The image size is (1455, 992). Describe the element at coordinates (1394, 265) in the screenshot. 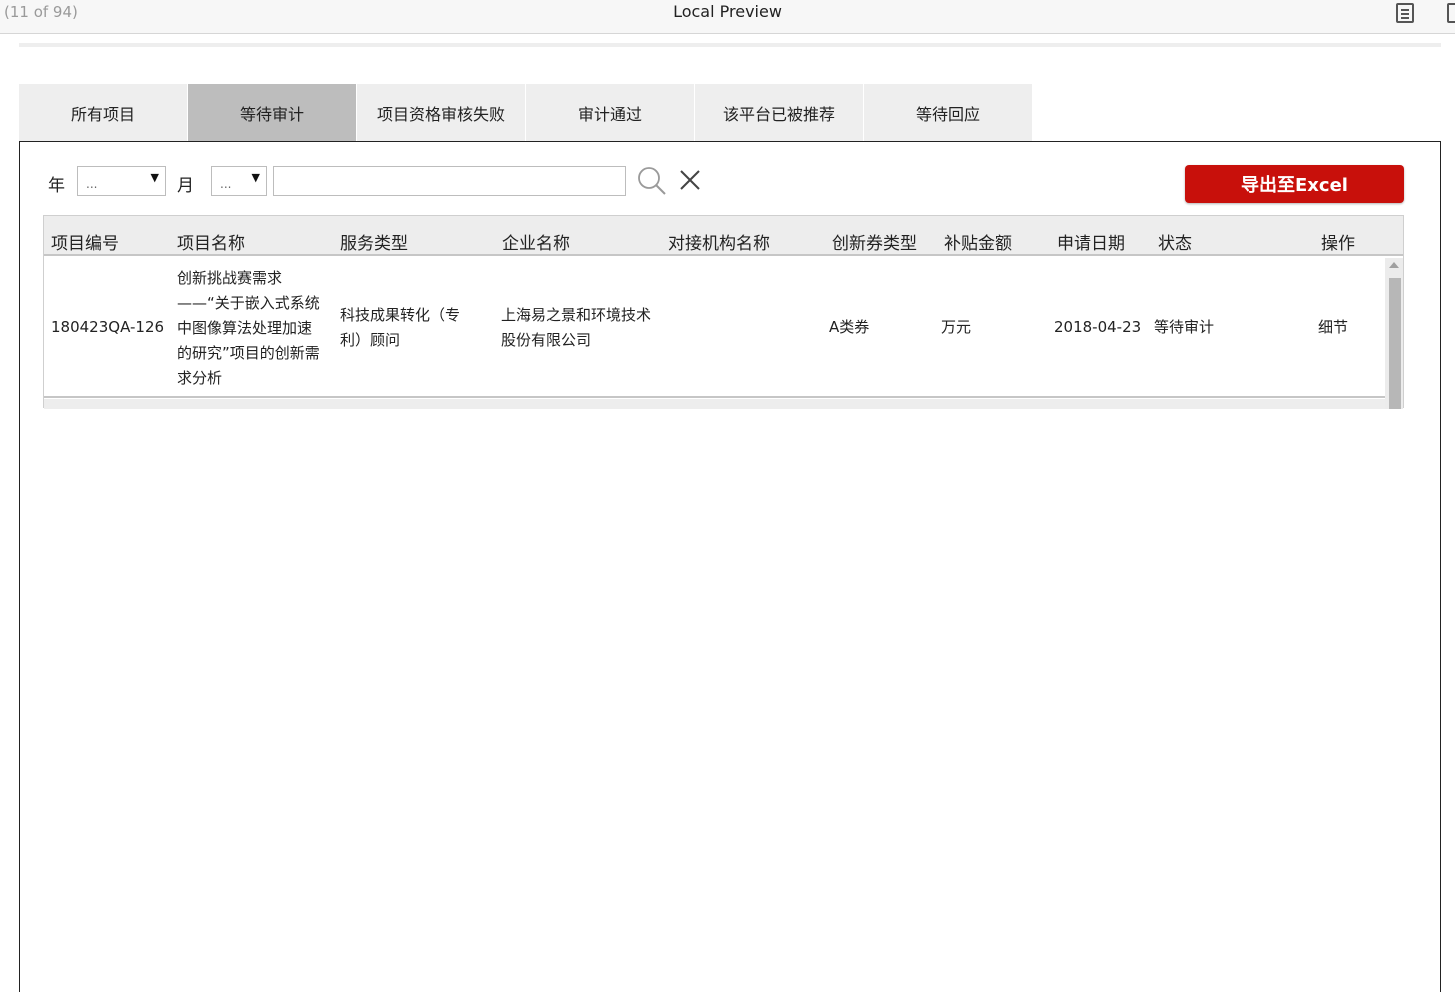

I see `scroll-up-arrow-icon` at that location.